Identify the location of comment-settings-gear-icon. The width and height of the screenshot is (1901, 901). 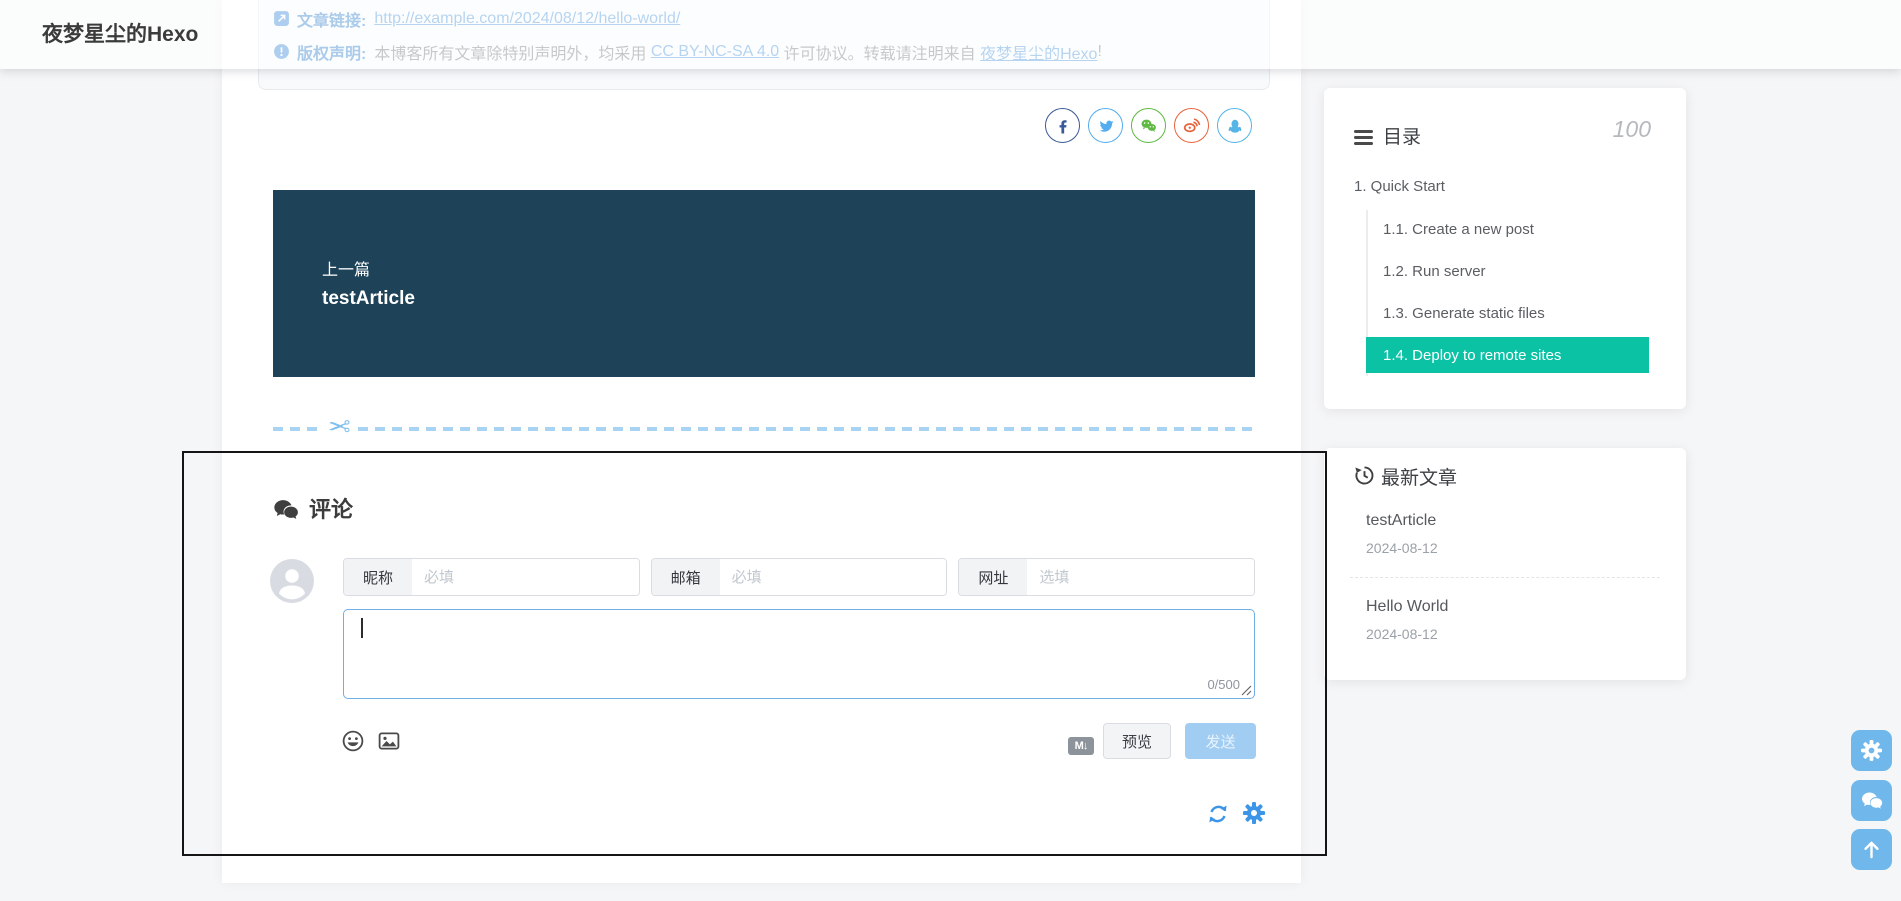
(1254, 813).